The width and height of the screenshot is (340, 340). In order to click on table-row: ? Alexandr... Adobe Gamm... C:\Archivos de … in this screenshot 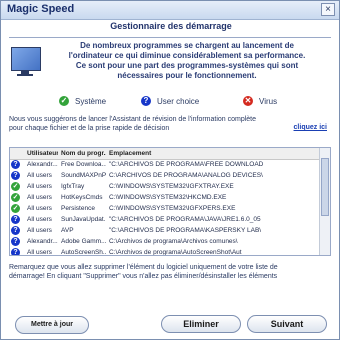, I will do `click(165, 241)`.